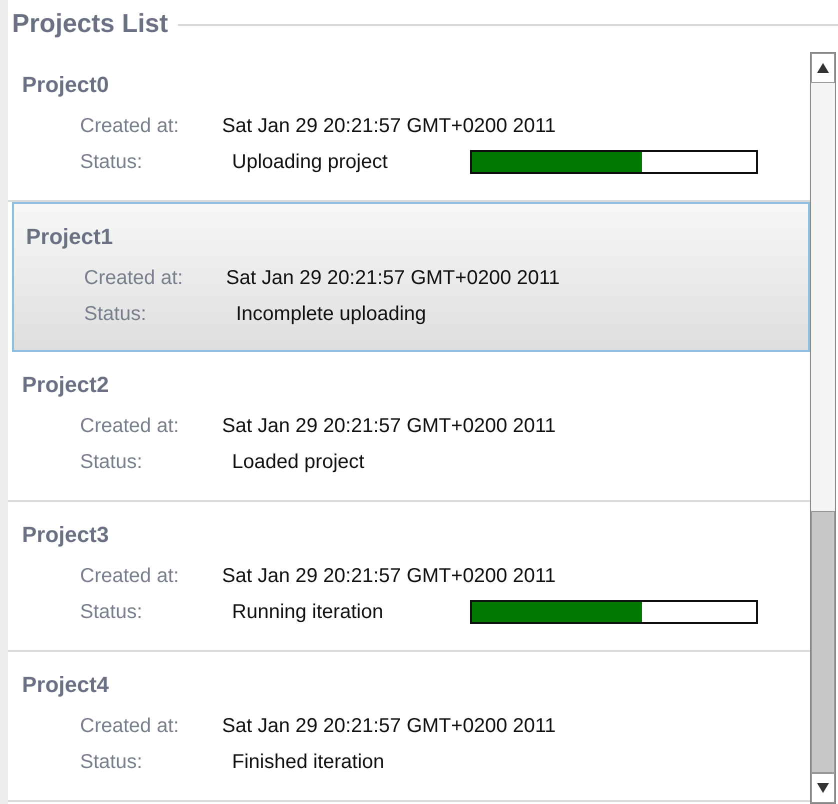 The height and width of the screenshot is (804, 838). I want to click on up-arrow-icon, so click(823, 68).